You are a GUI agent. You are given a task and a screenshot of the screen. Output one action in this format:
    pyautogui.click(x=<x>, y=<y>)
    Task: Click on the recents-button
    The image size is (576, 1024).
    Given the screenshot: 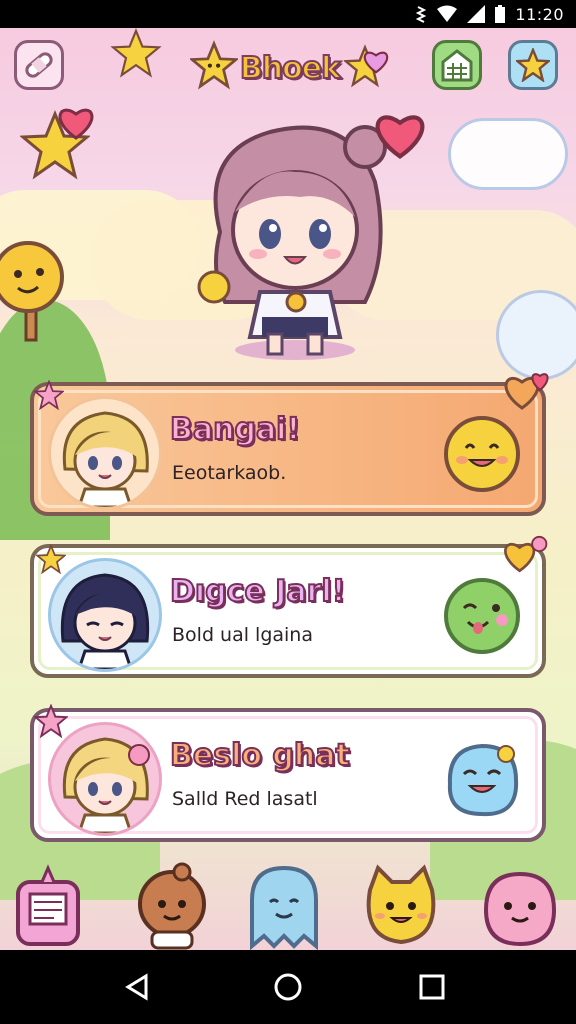 What is the action you would take?
    pyautogui.click(x=432, y=987)
    